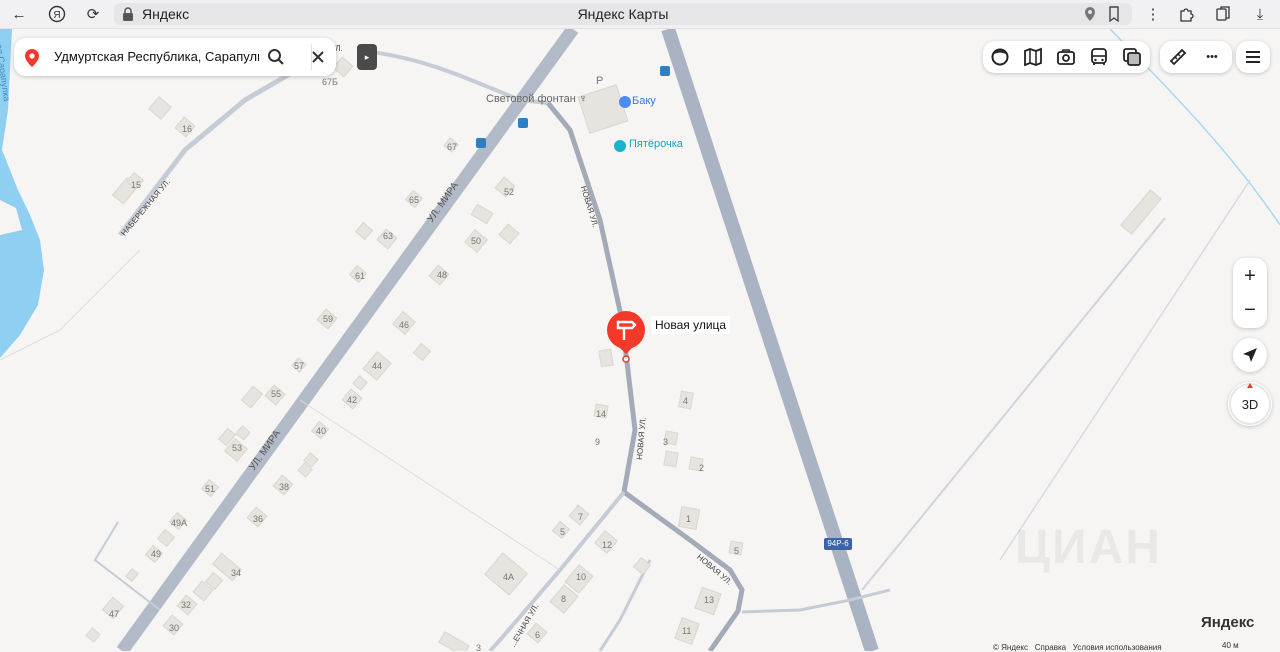 The image size is (1280, 652). What do you see at coordinates (258, 519) in the screenshot?
I see `house-number: 36` at bounding box center [258, 519].